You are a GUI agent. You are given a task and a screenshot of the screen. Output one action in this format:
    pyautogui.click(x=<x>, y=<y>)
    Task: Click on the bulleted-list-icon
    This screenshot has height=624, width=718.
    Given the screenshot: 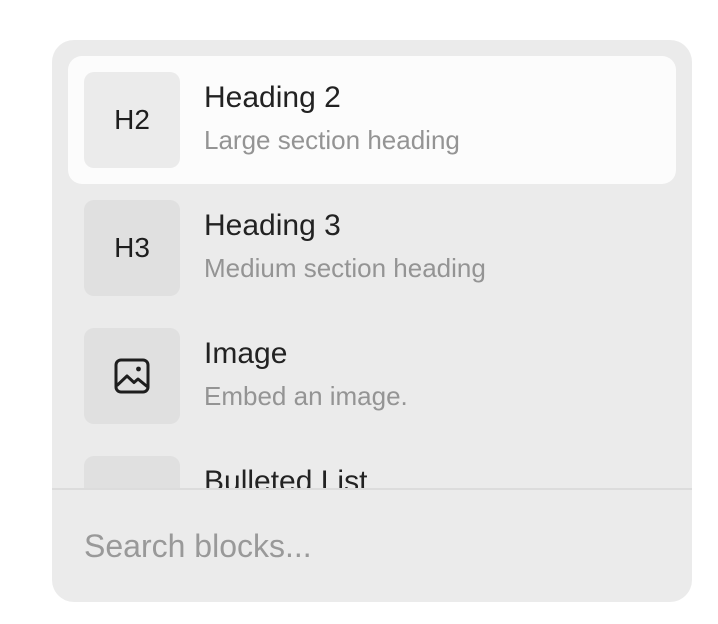 What is the action you would take?
    pyautogui.click(x=132, y=472)
    